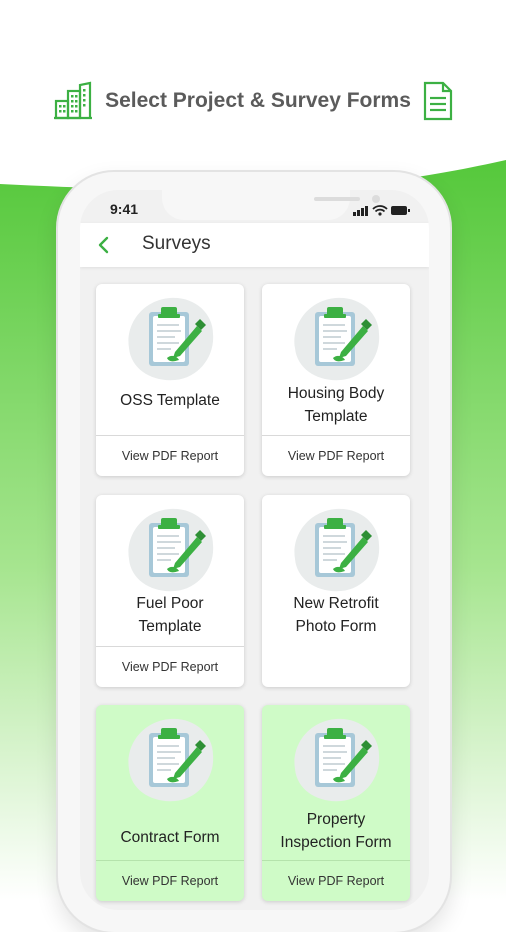  What do you see at coordinates (336, 831) in the screenshot?
I see `survey-title: Property Inspection Form` at bounding box center [336, 831].